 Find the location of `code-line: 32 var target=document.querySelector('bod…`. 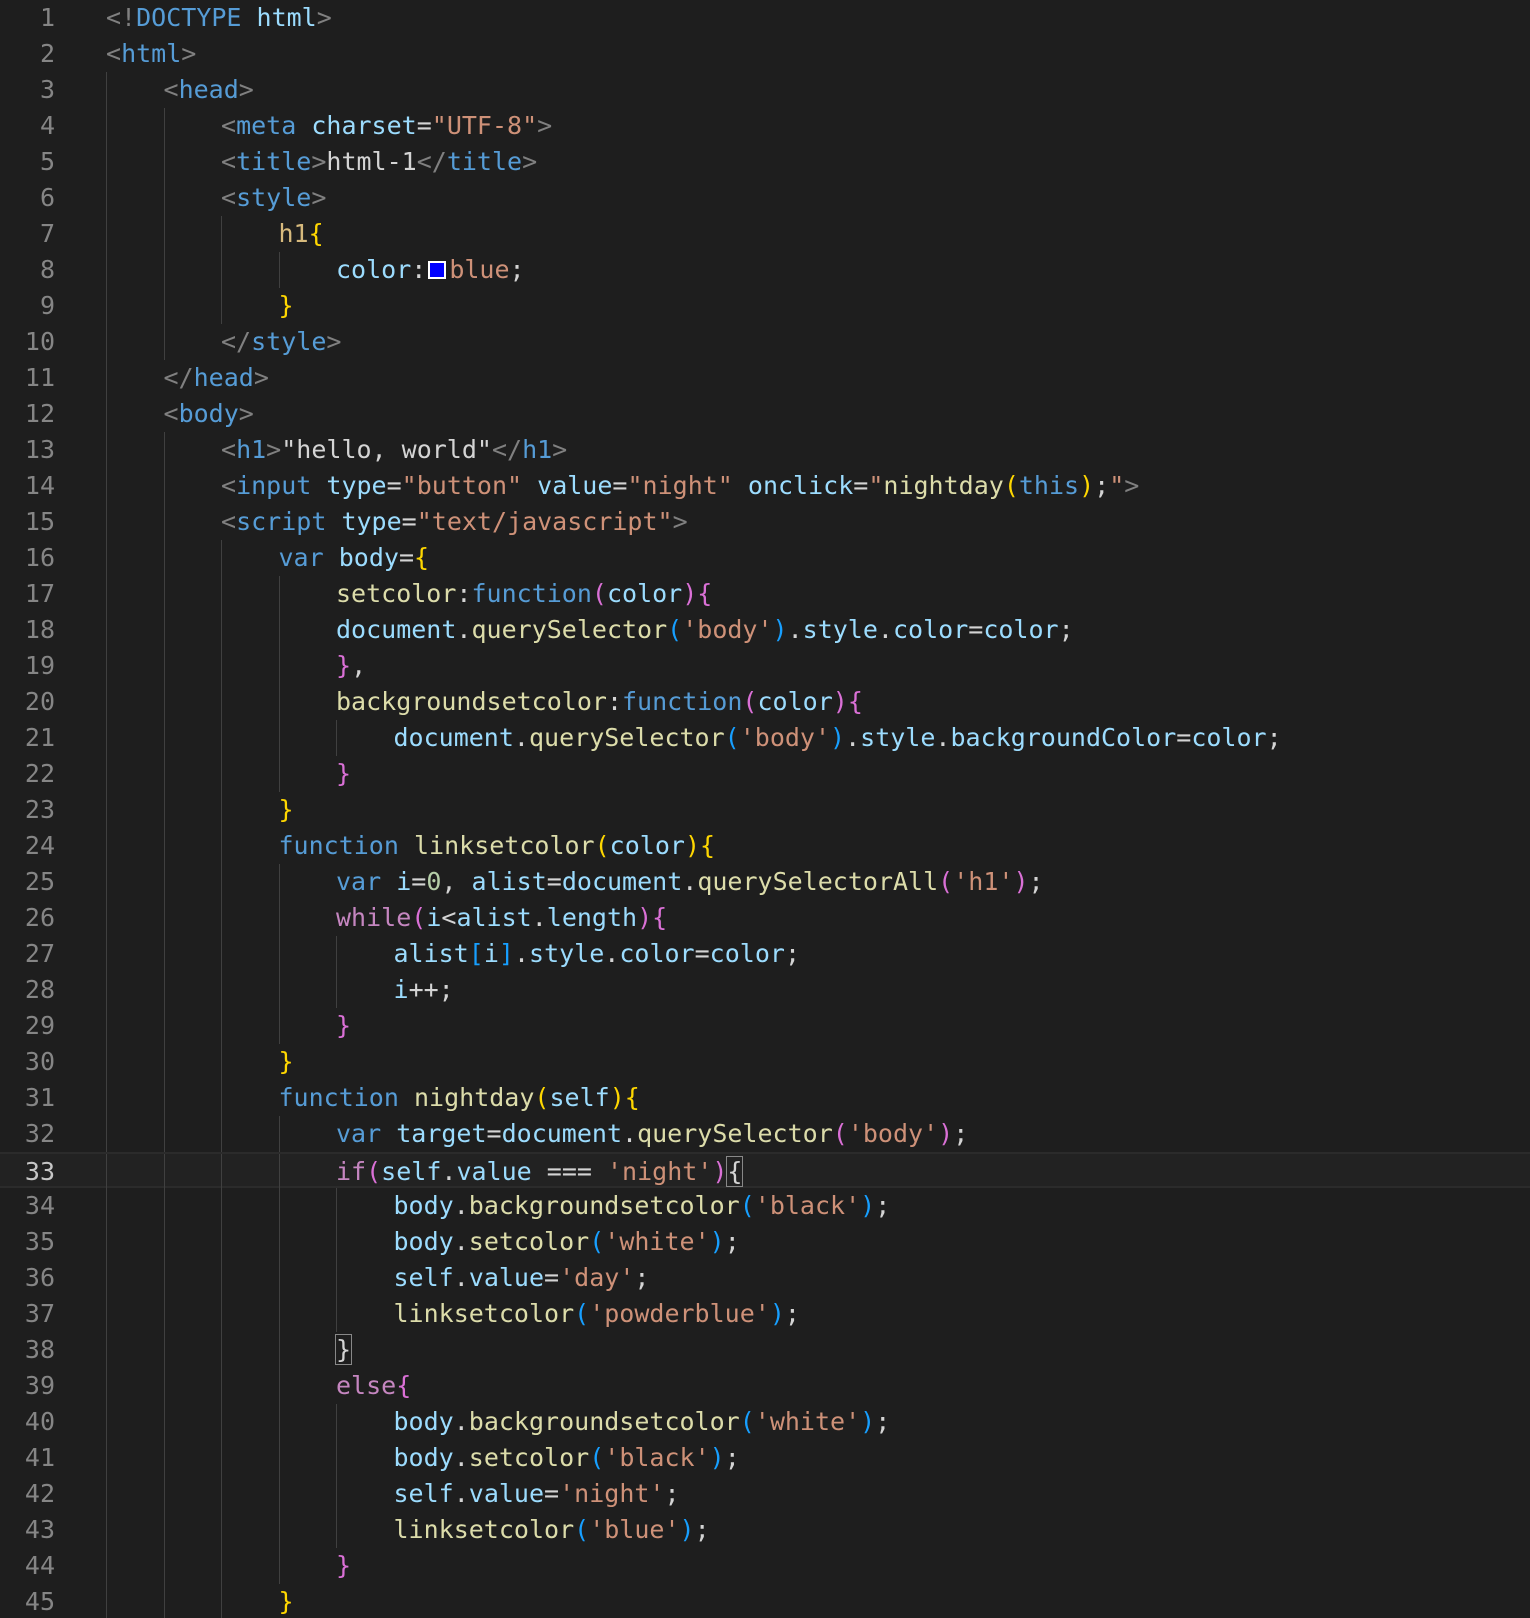

code-line: 32 var target=document.querySelector('bod… is located at coordinates (765, 1134).